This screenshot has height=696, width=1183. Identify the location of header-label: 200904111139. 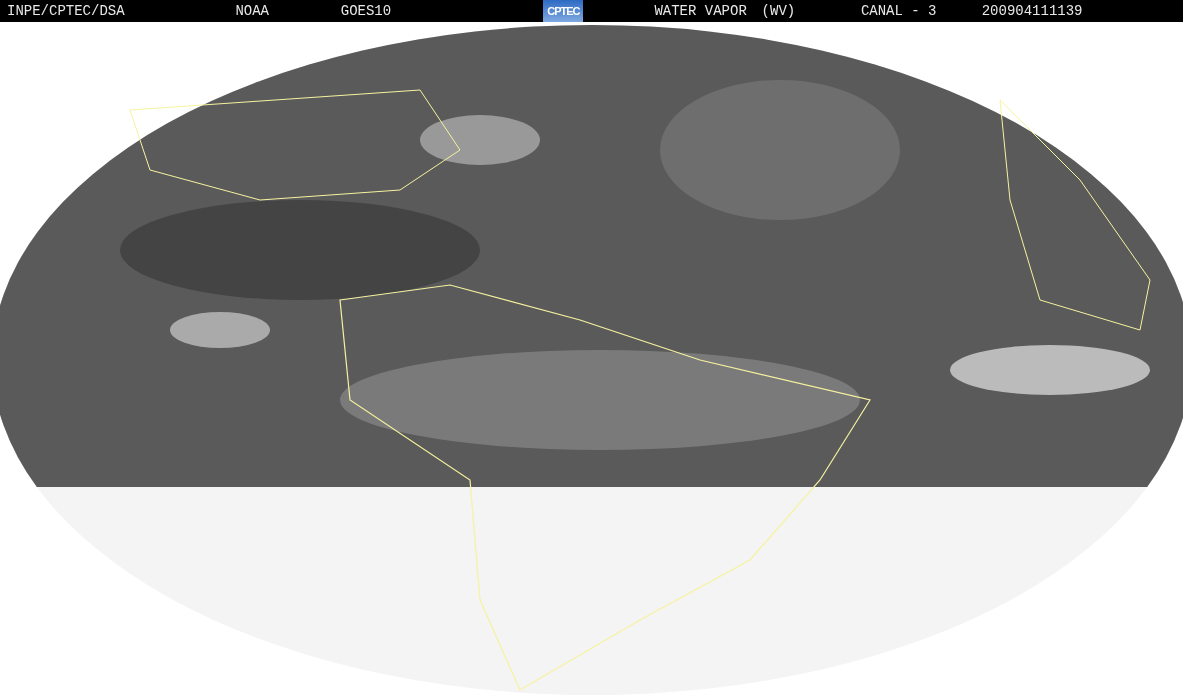
(1032, 11).